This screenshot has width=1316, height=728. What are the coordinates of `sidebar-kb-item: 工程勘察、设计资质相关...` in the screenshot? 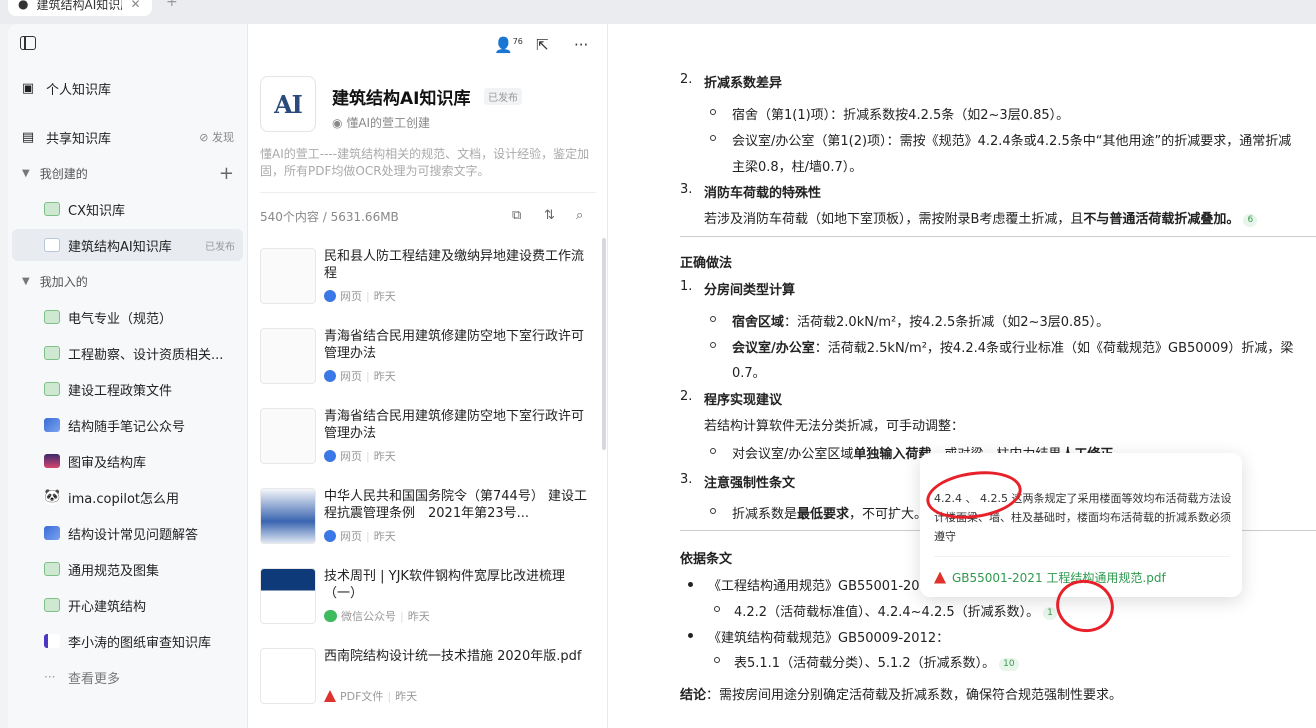 It's located at (127, 353).